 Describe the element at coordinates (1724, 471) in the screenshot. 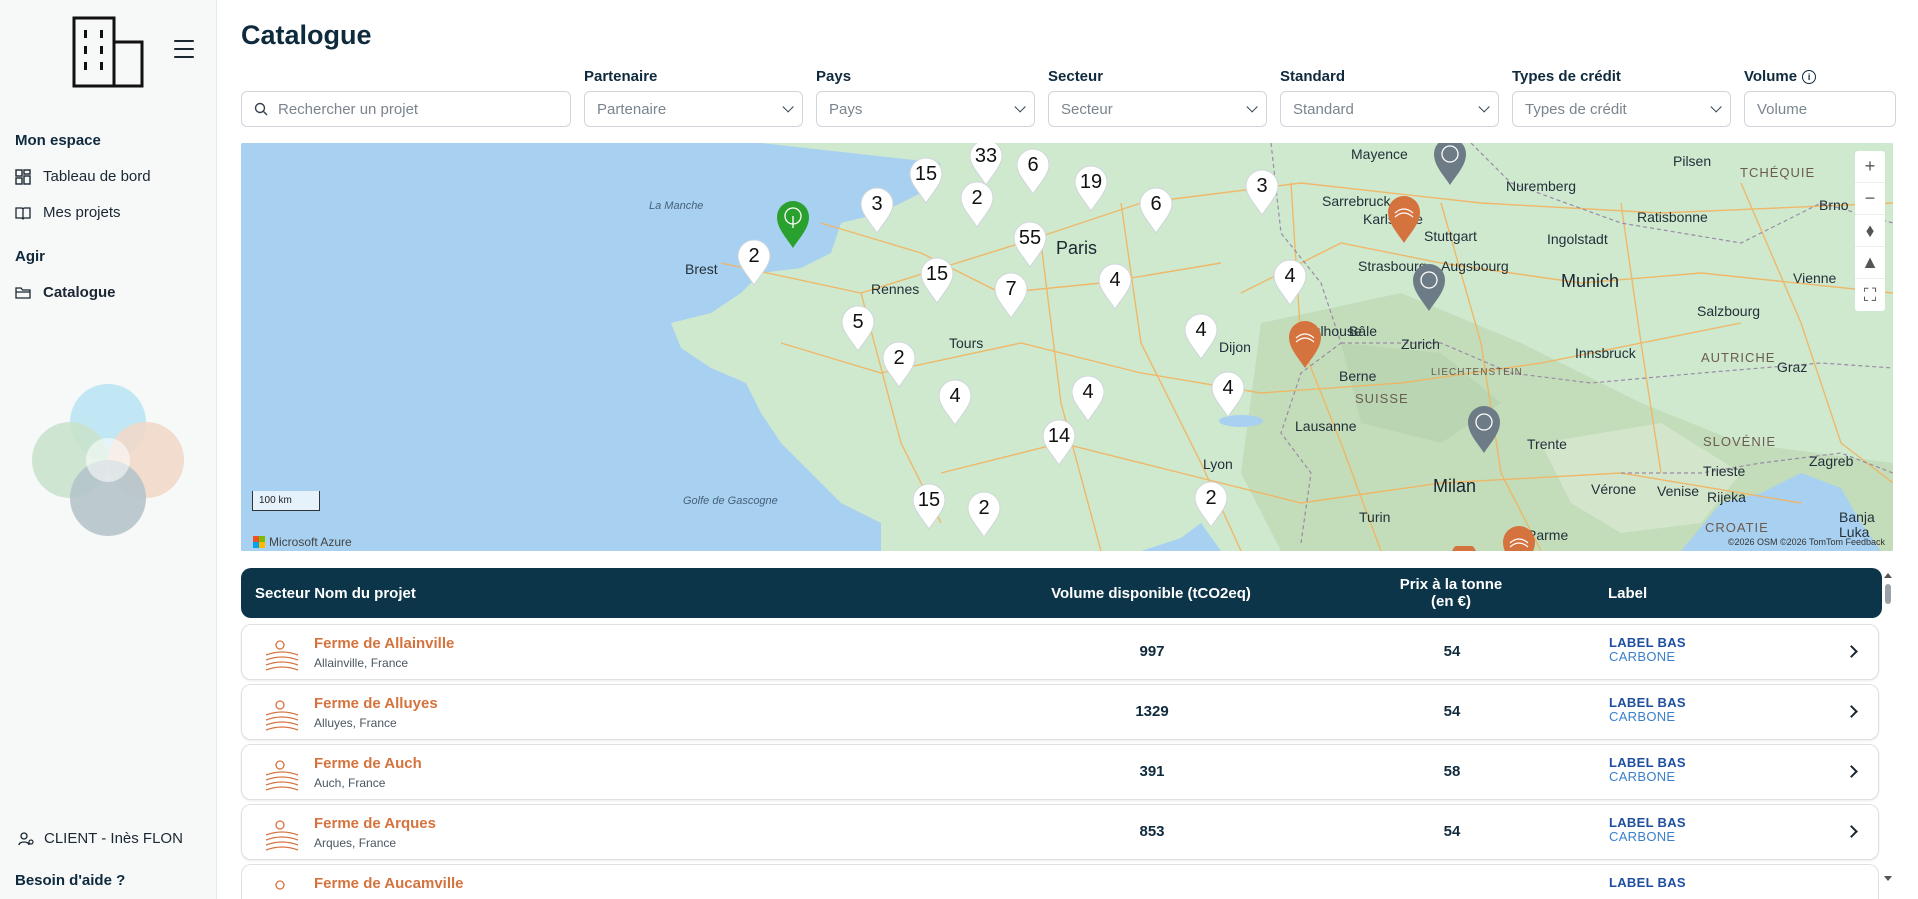

I see `map-label: Trieste` at that location.